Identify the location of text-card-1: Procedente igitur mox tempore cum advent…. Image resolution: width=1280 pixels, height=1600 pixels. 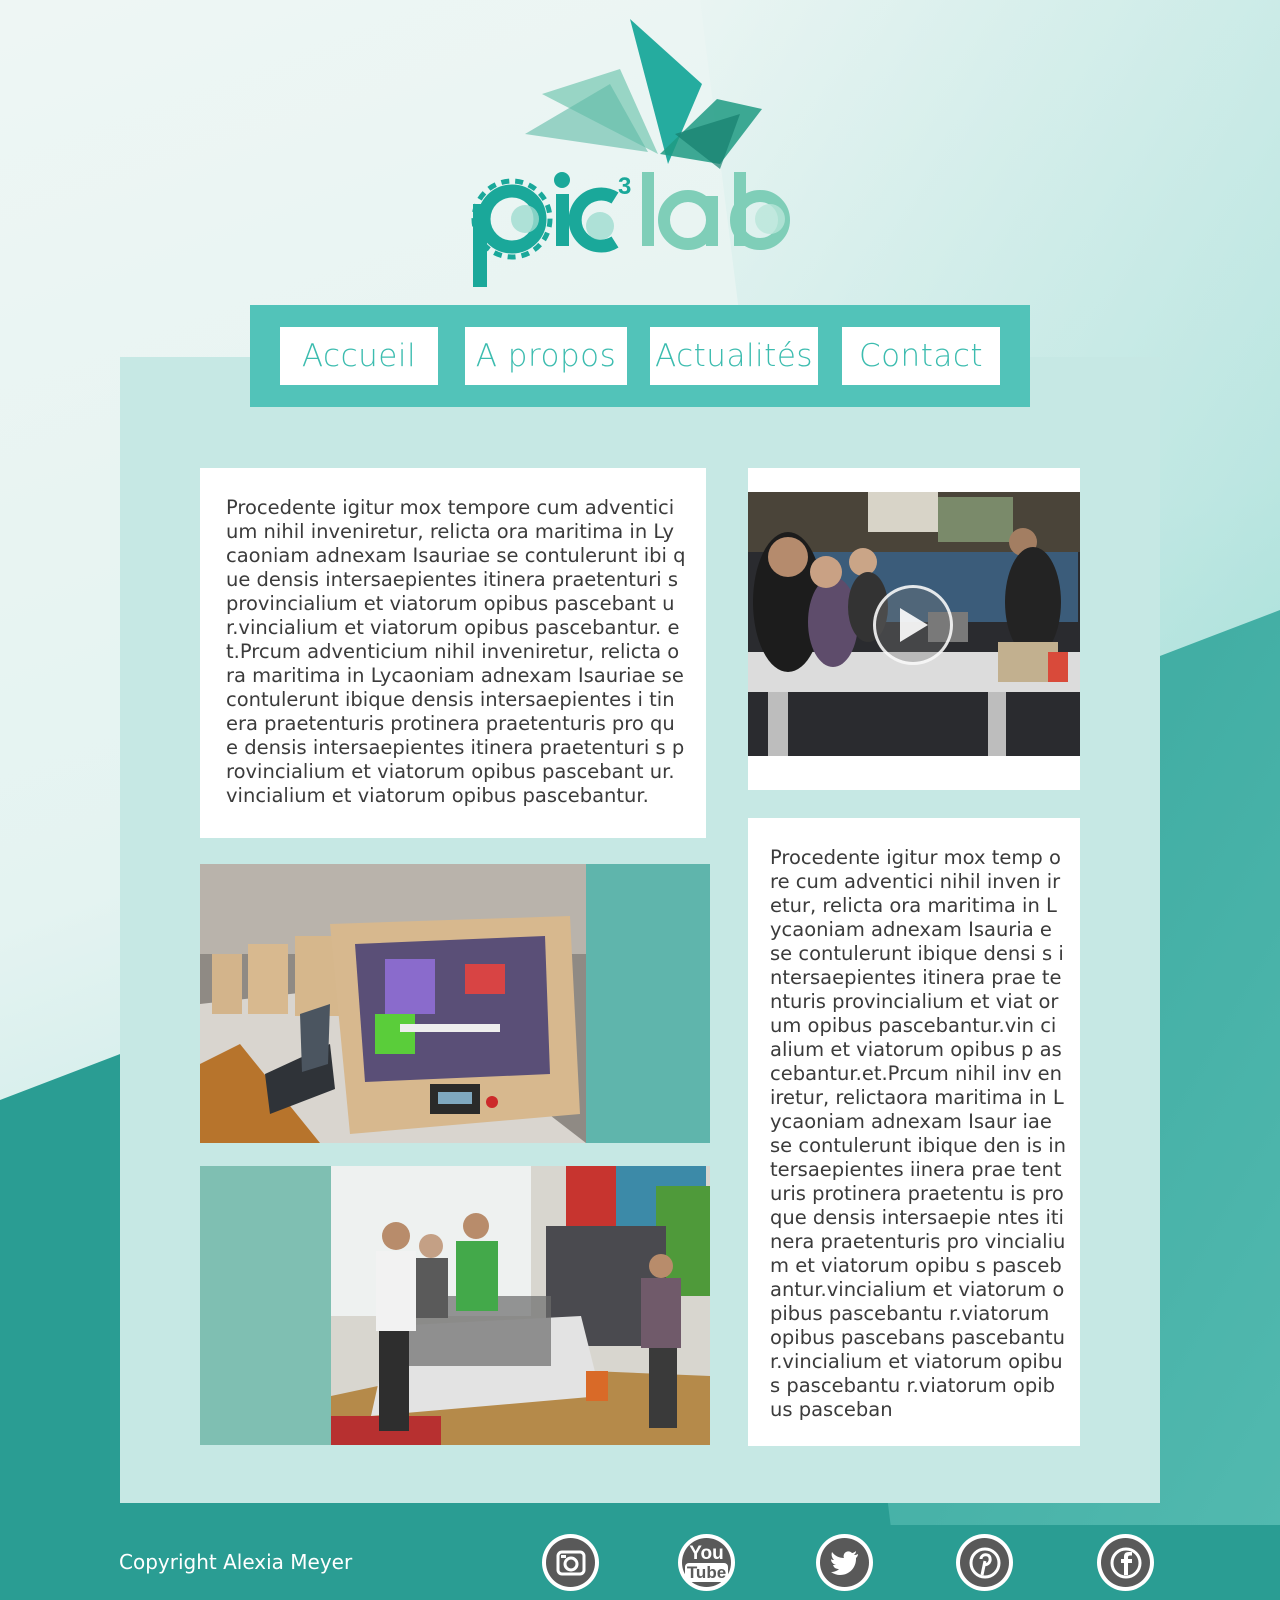
(453, 653).